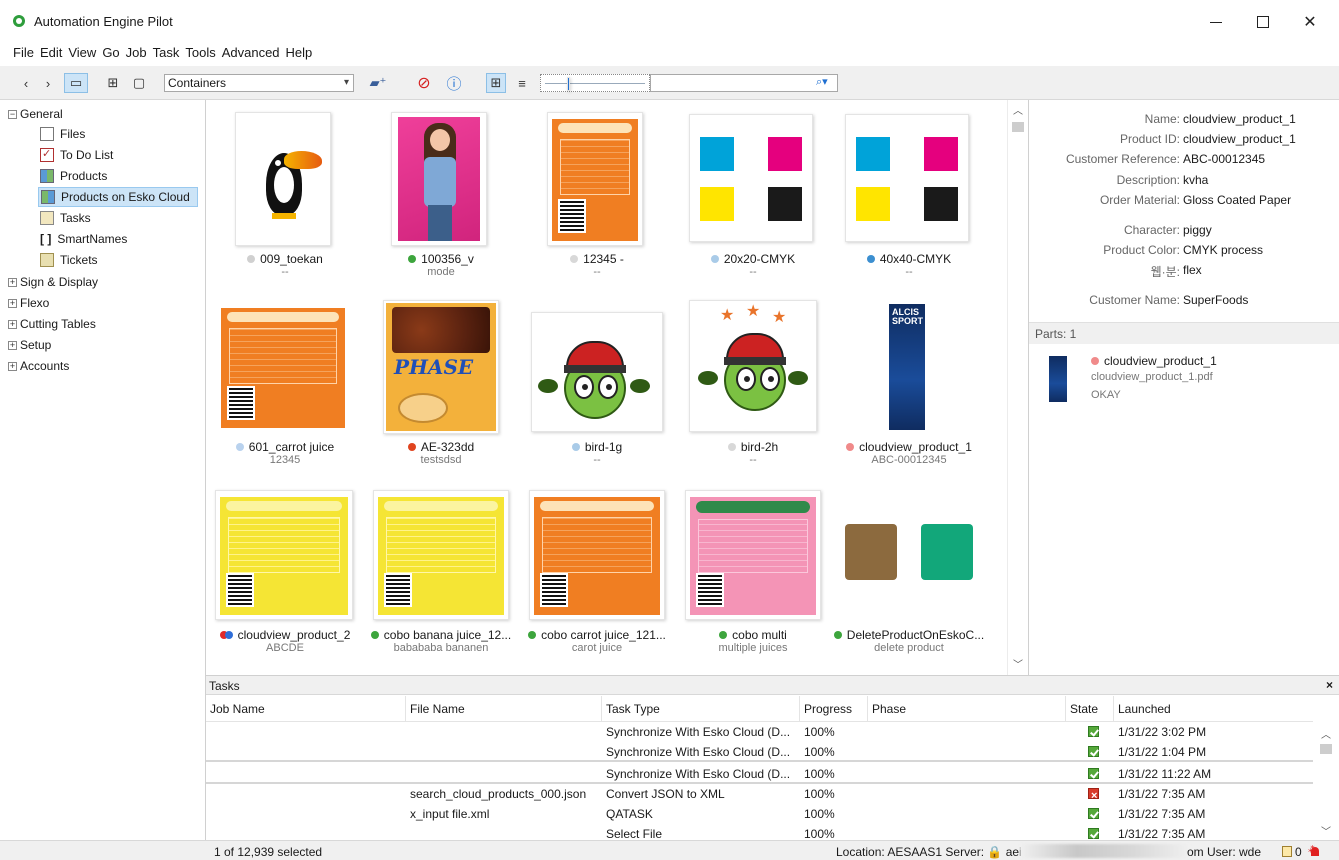 The image size is (1339, 860). Describe the element at coordinates (110, 54) in the screenshot. I see `menu-go: Go` at that location.